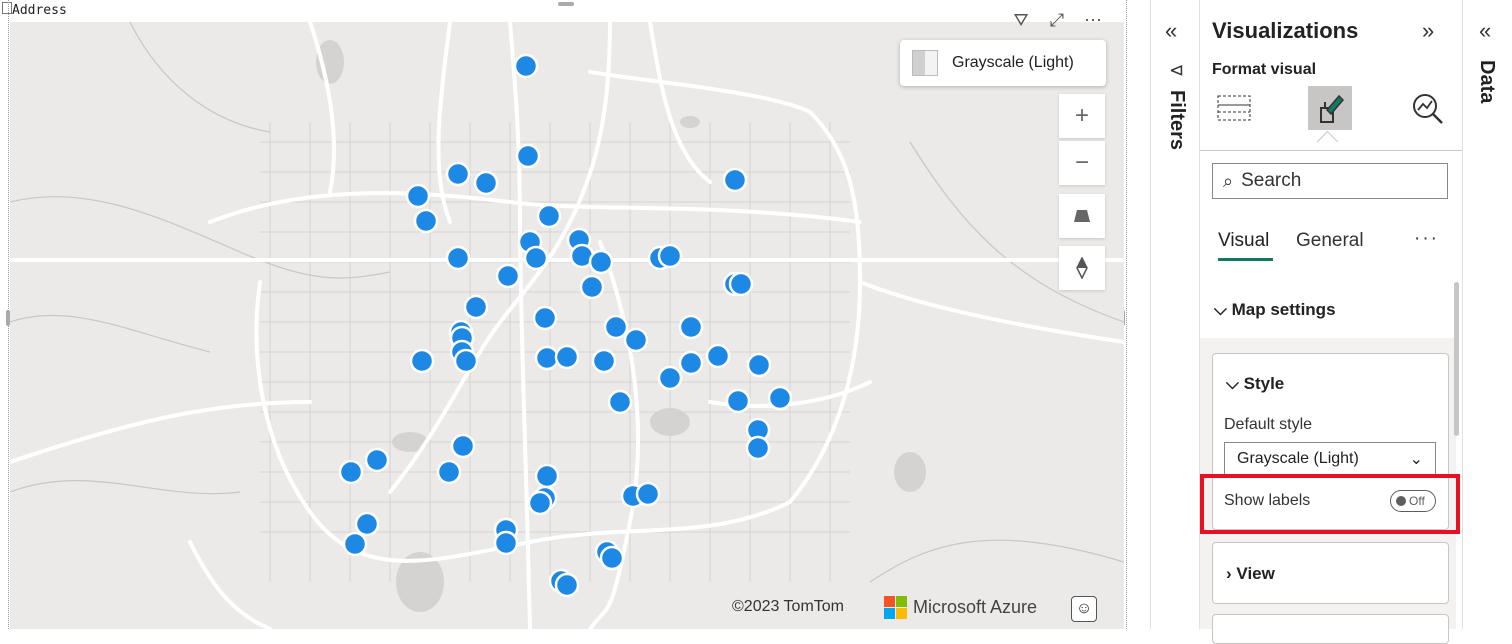  Describe the element at coordinates (1426, 239) in the screenshot. I see `more-options-button: ···` at that location.